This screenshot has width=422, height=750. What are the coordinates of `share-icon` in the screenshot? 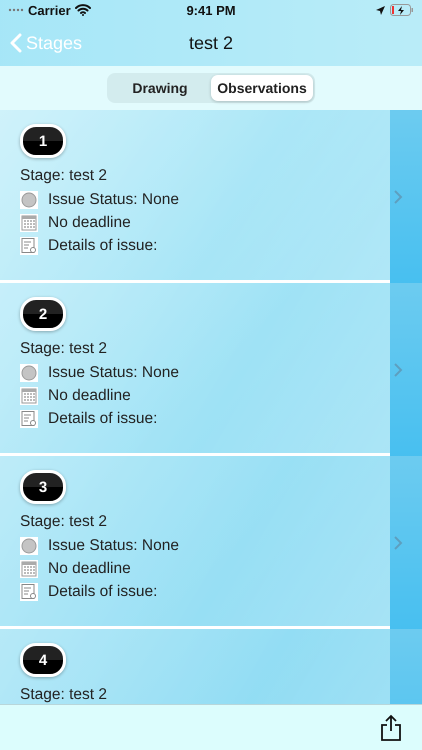 It's located at (391, 728).